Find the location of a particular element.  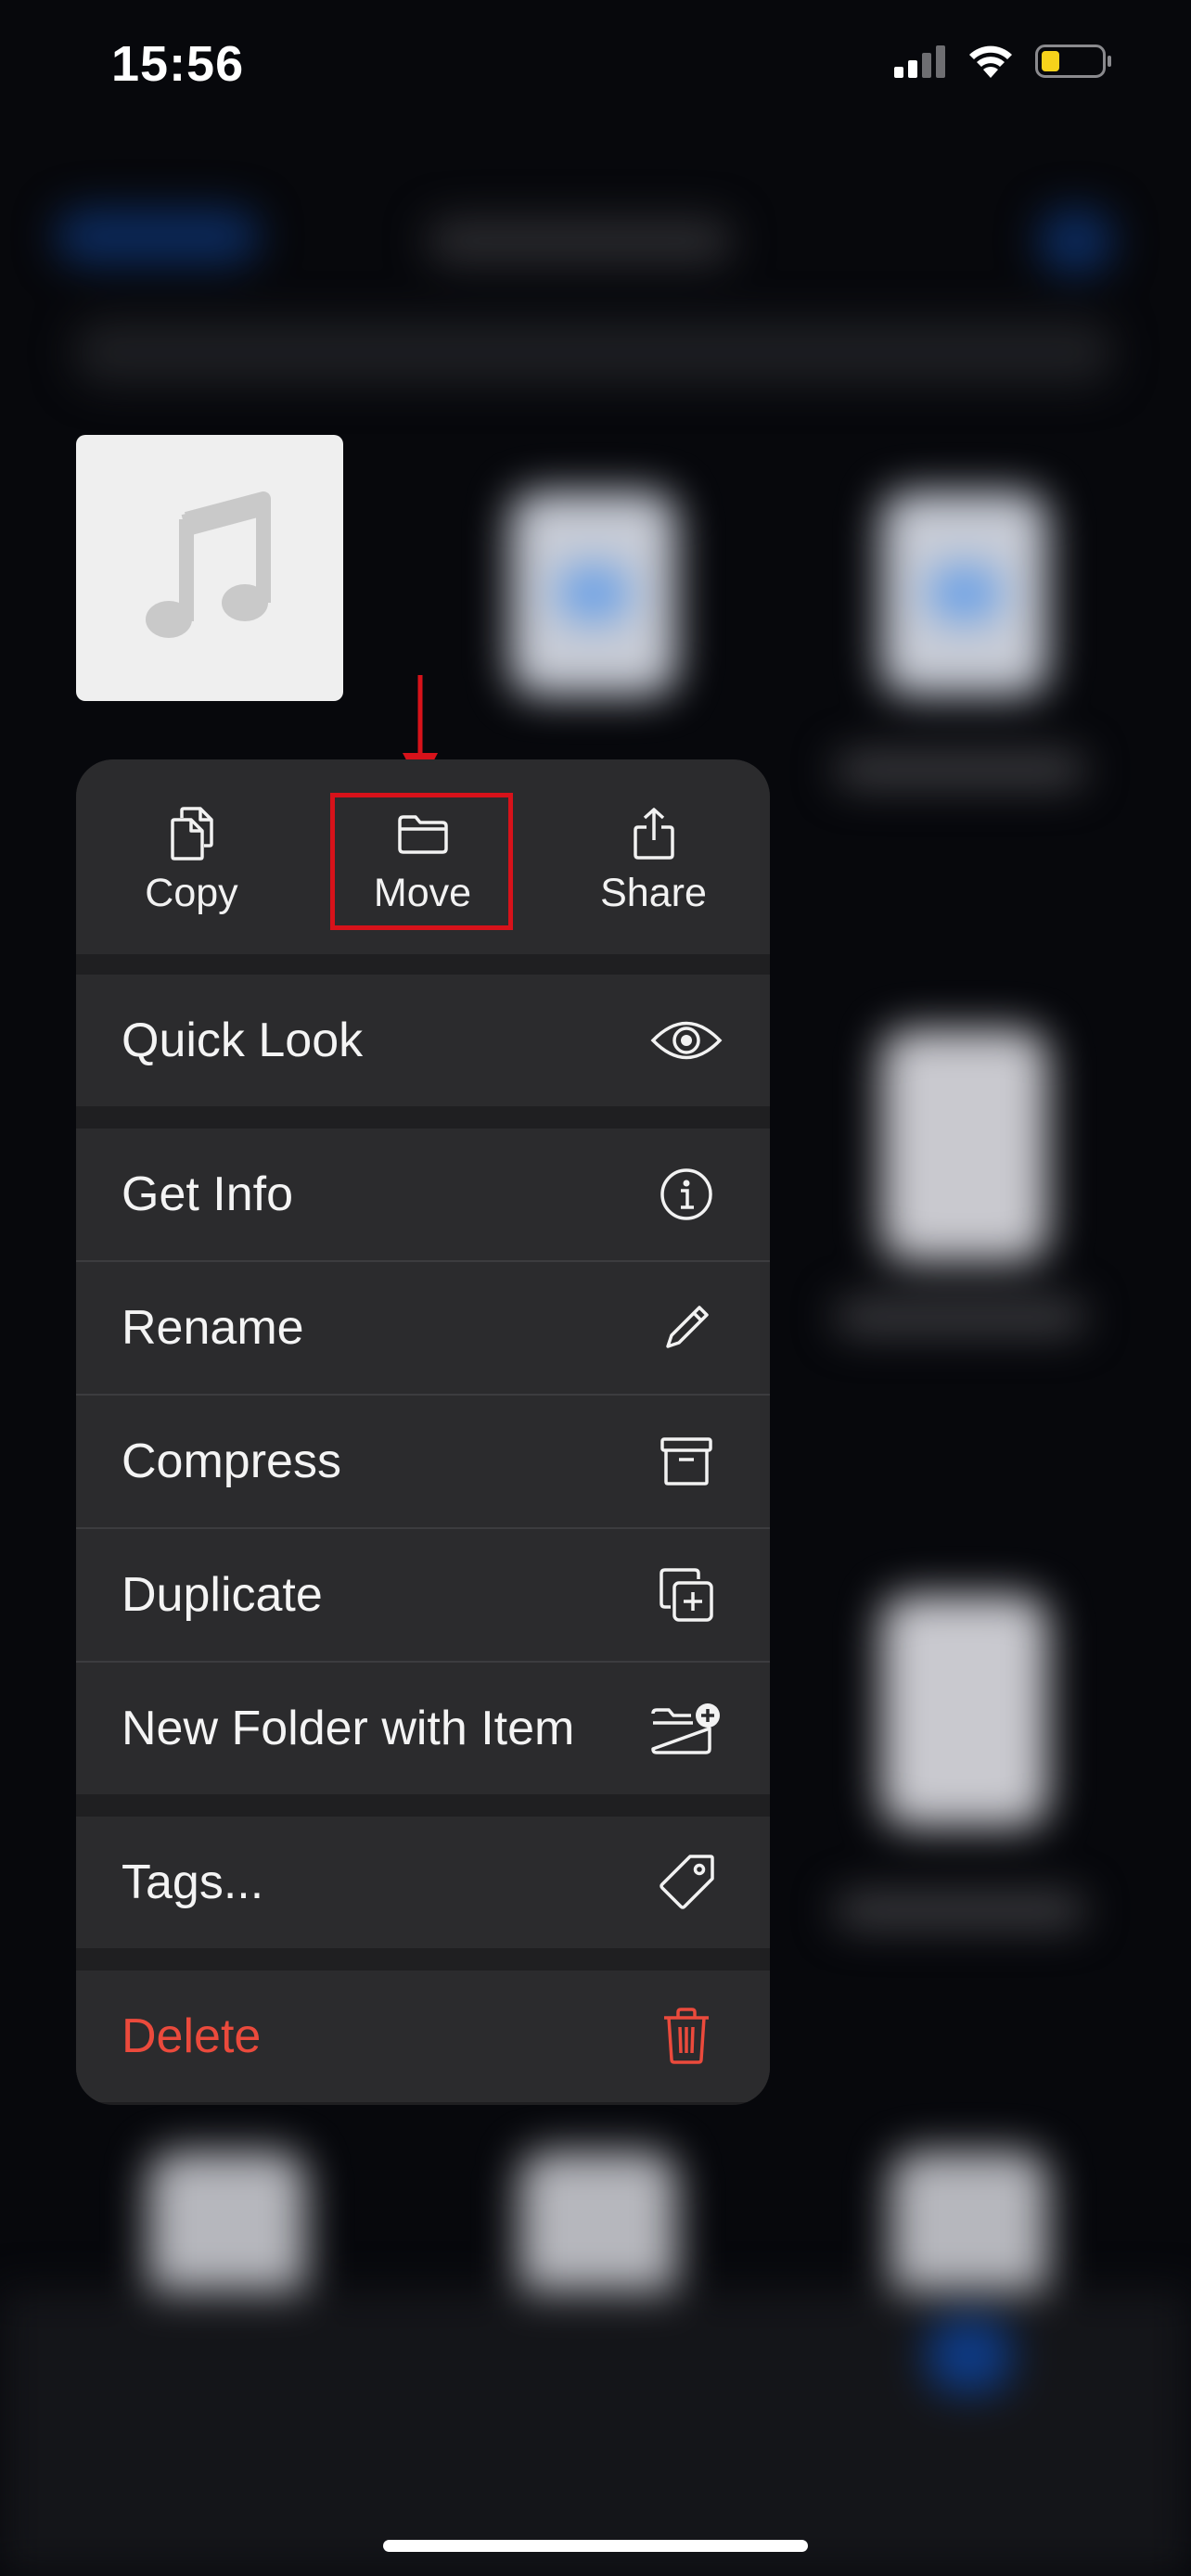

tag-icon is located at coordinates (686, 1882).